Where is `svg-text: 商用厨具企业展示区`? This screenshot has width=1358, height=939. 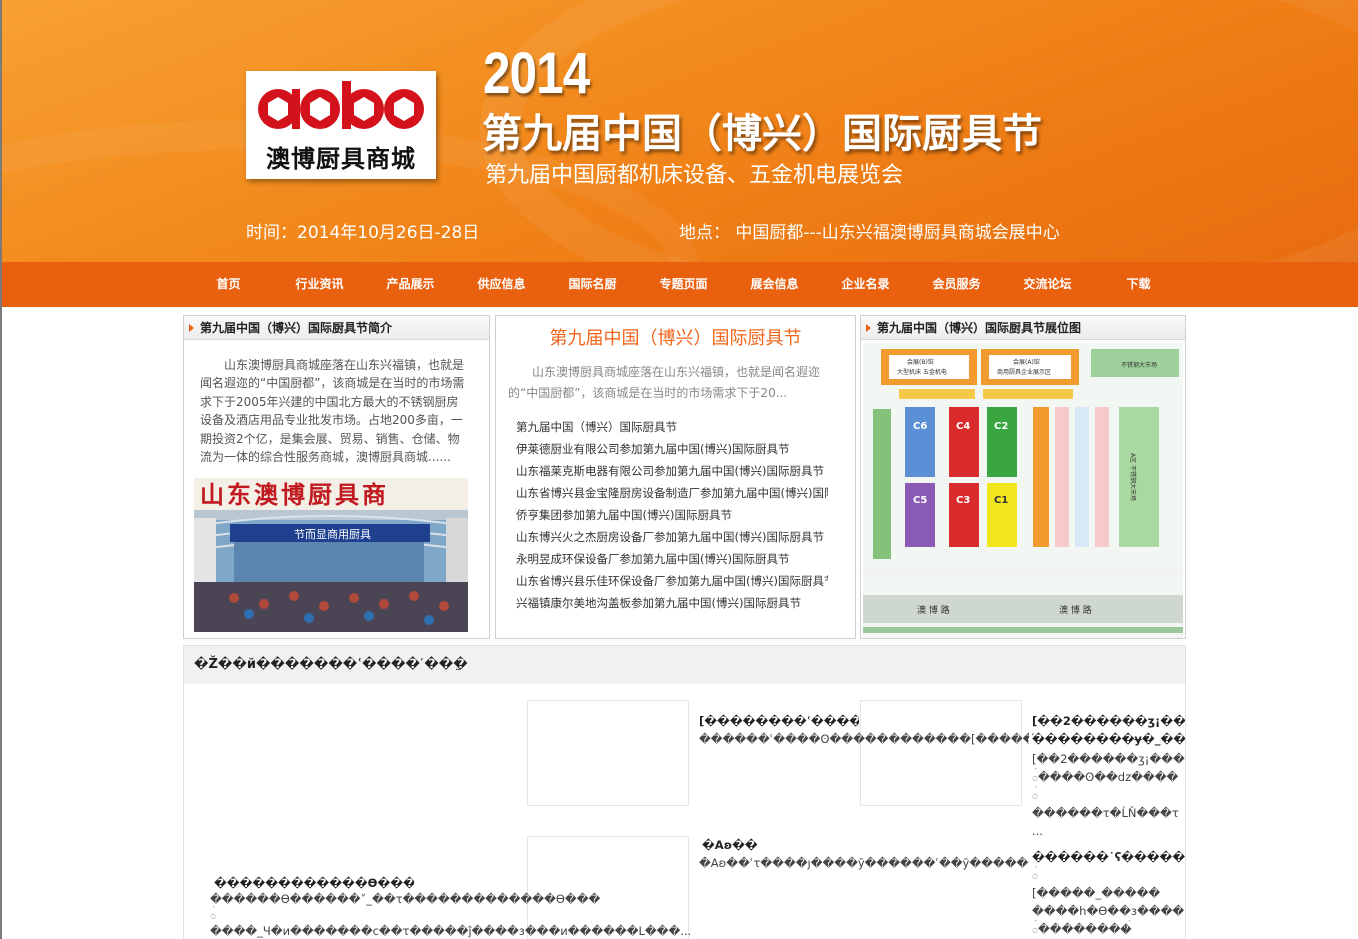
svg-text: 商用厨具企业展示区 is located at coordinates (1024, 372).